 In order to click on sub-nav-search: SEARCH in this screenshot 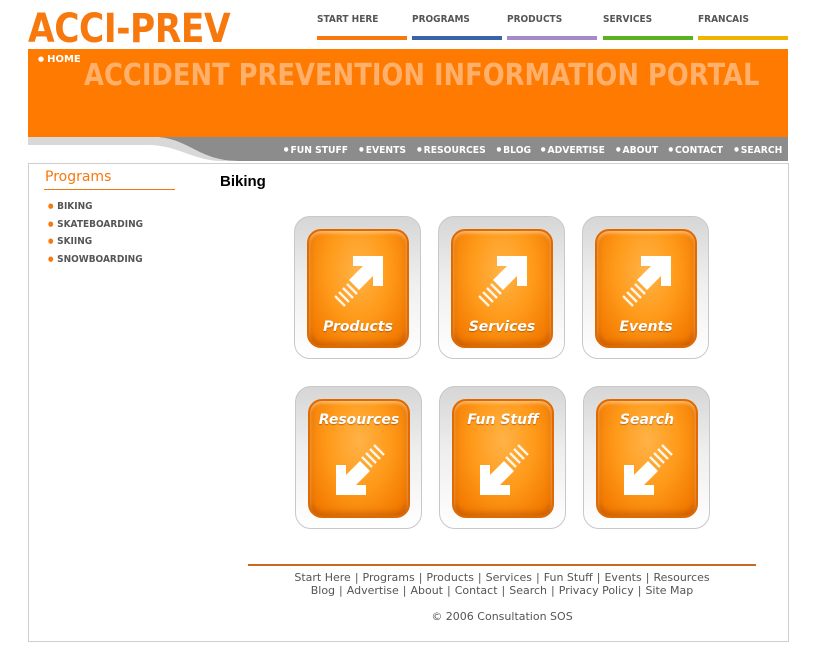, I will do `click(758, 149)`.